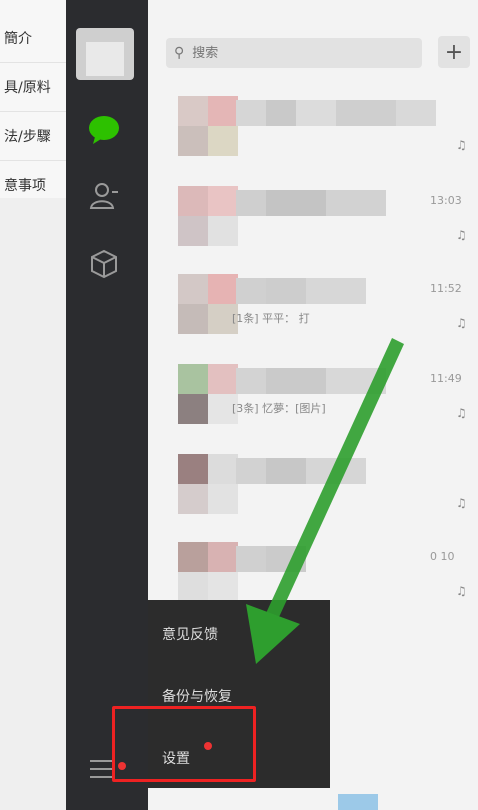  Describe the element at coordinates (325, 501) in the screenshot. I see `green-arrow` at that location.